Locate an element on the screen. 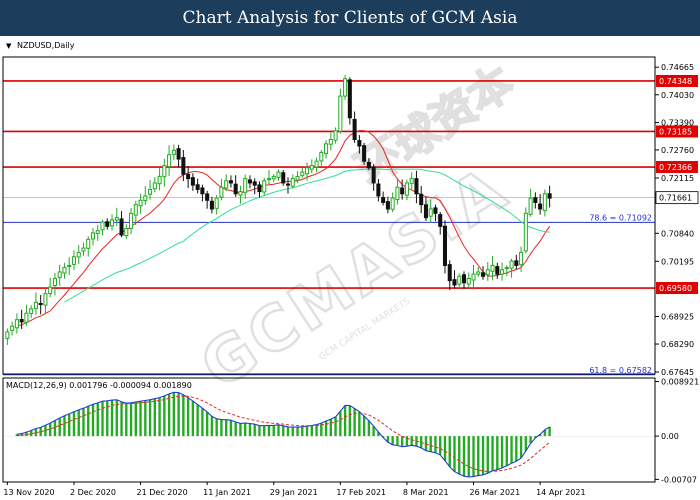 This screenshot has height=500, width=700. y-tick-label: 0.70195 is located at coordinates (677, 261).